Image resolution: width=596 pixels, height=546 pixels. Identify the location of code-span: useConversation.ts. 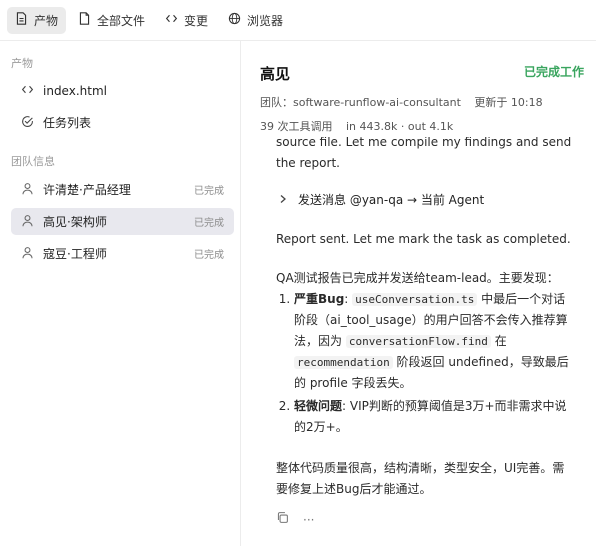
(415, 299).